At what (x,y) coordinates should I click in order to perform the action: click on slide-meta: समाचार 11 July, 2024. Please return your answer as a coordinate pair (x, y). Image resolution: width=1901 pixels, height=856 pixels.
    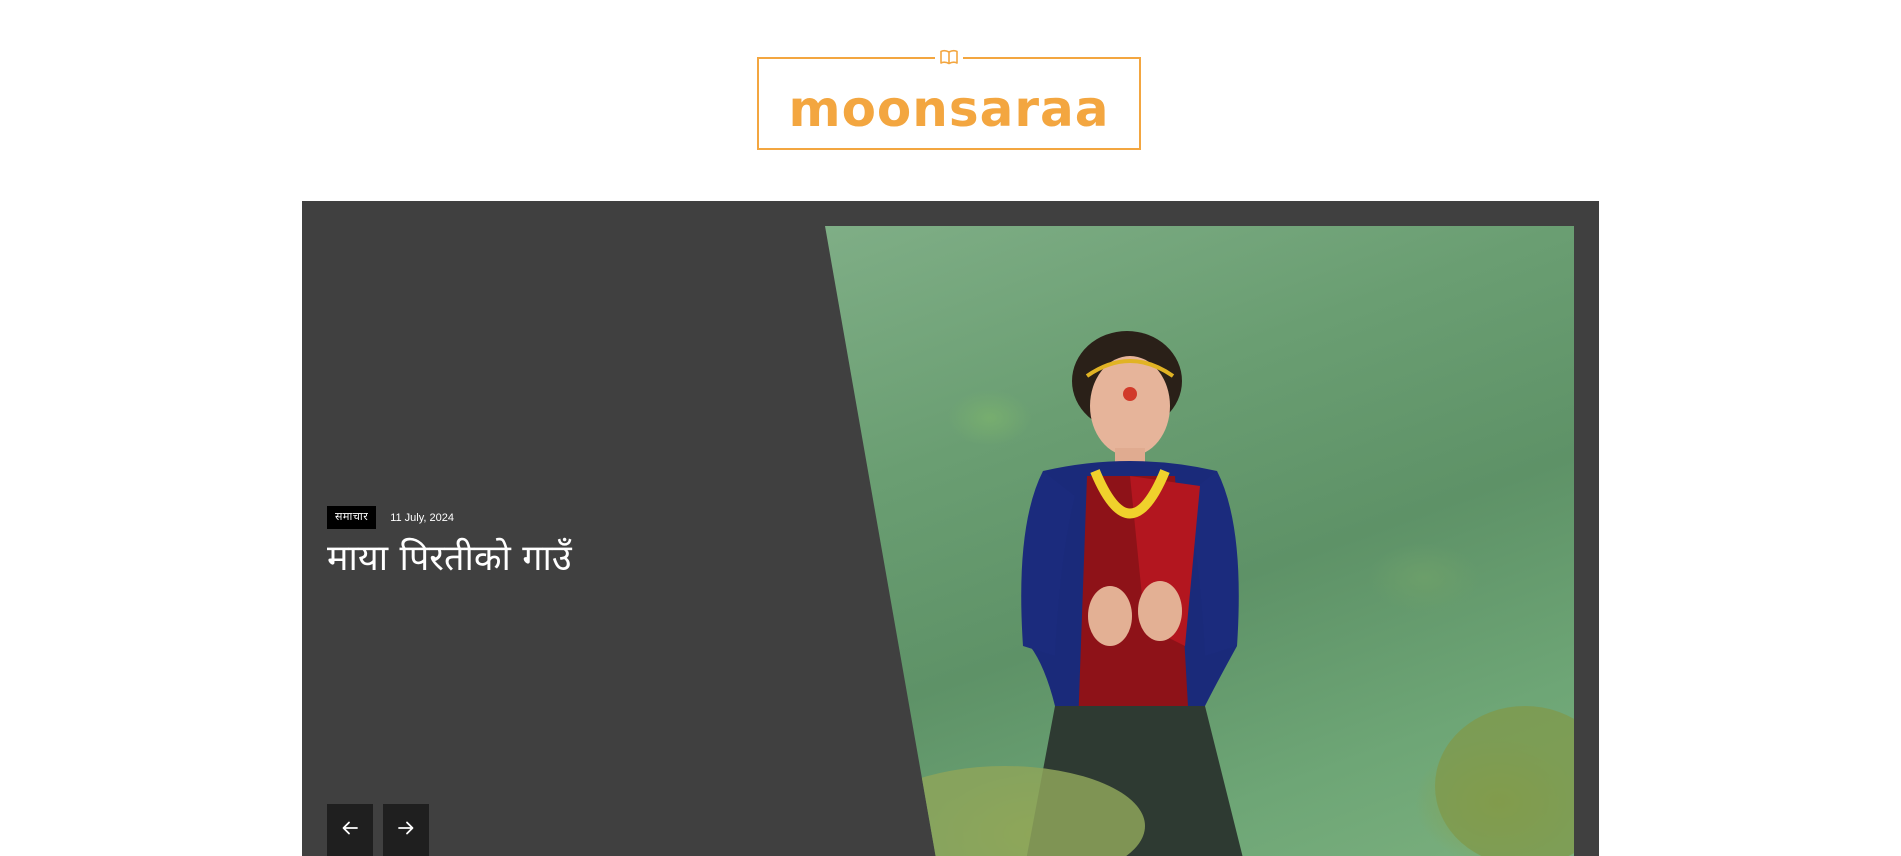
    Looking at the image, I should click on (390, 517).